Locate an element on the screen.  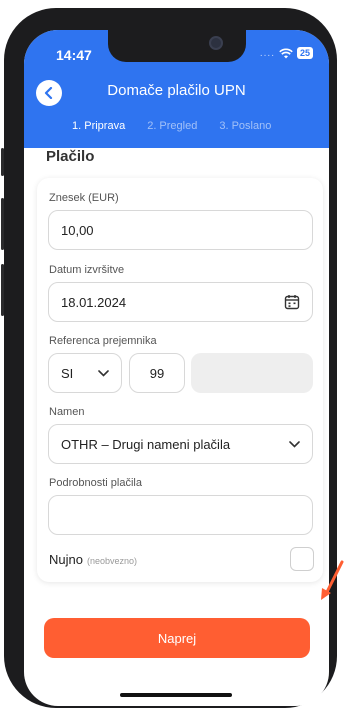
pointer-arrow-icon is located at coordinates (332, 580).